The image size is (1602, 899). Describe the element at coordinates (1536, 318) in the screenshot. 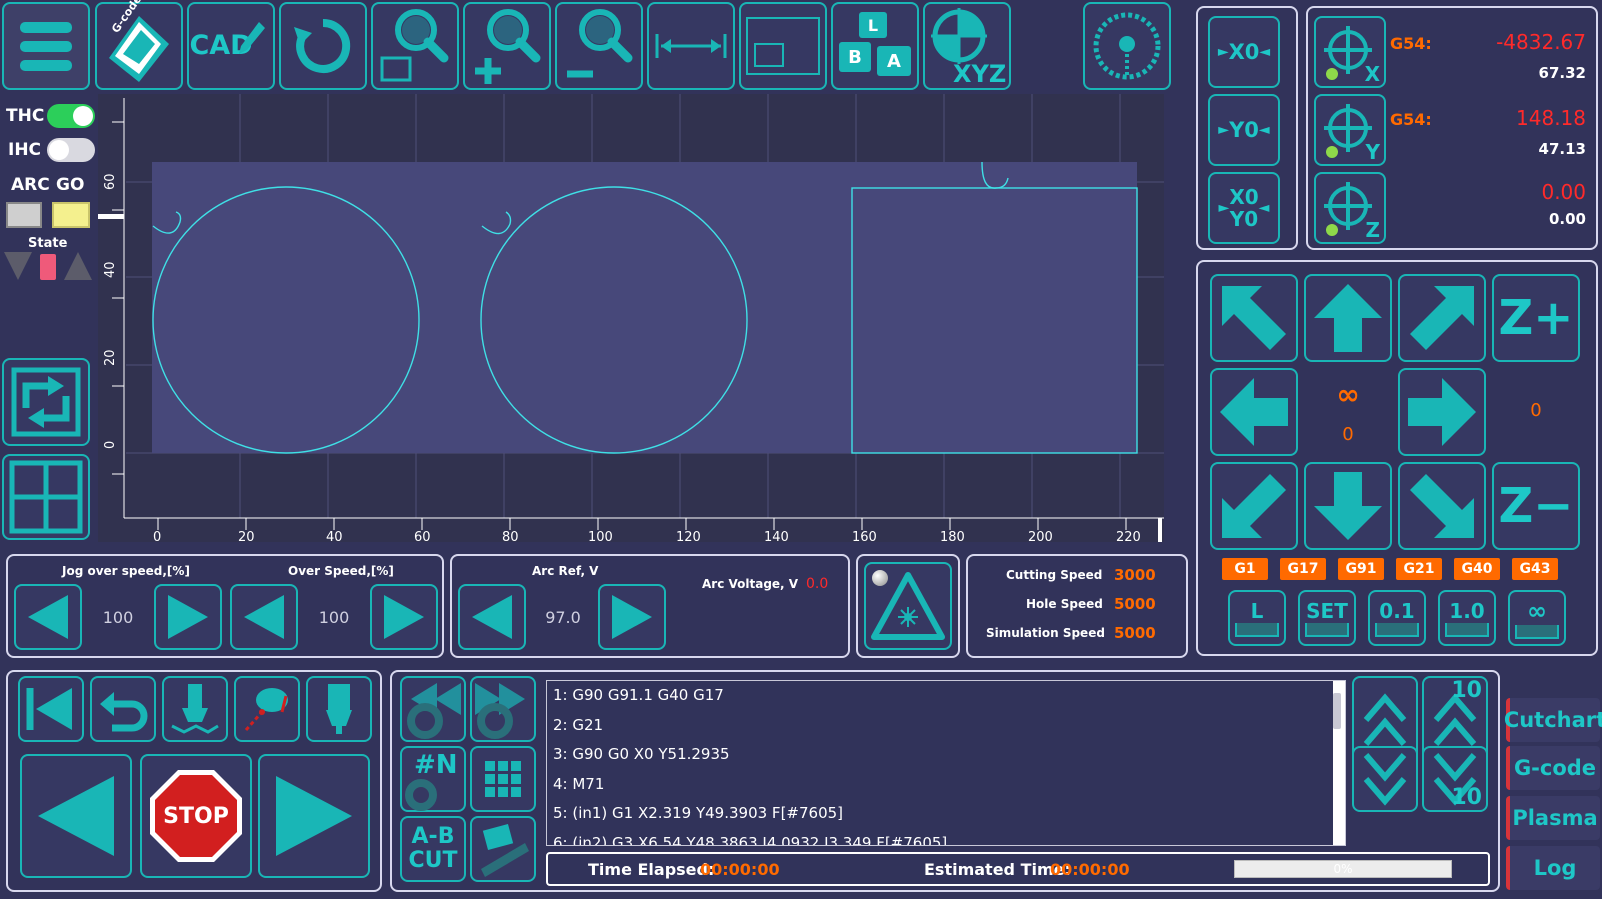

I see `jog-z-plus-button: Z+` at that location.